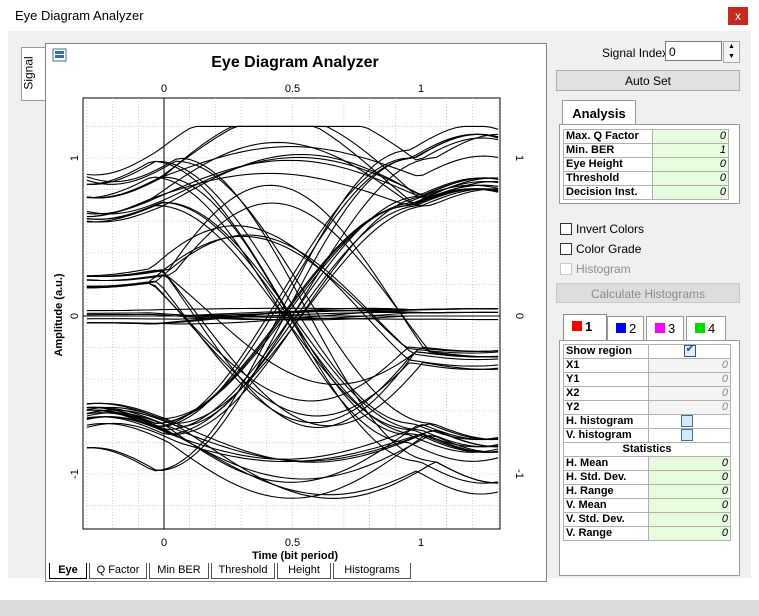 This screenshot has height=616, width=759. I want to click on x-axis-label: Time (bit period), so click(295, 556).